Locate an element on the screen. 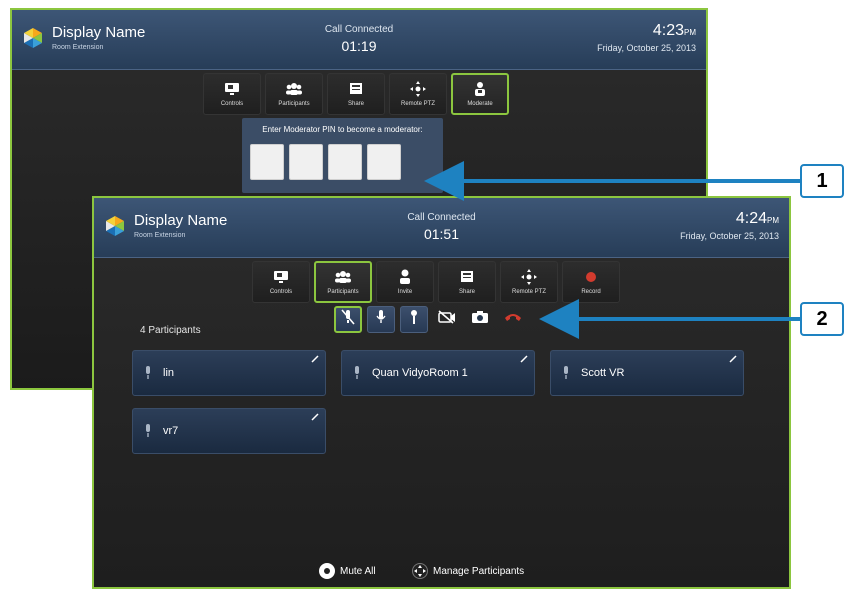 This screenshot has height=590, width=847. participant-count: 4 Participants is located at coordinates (170, 330).